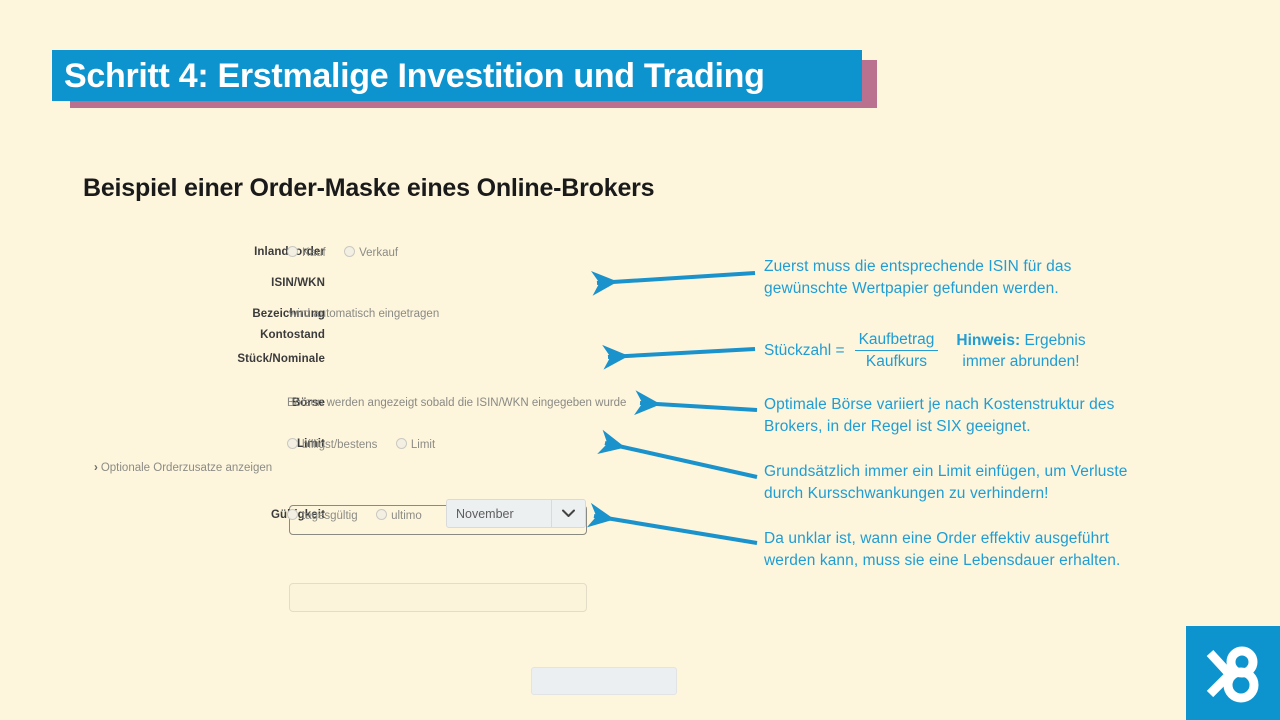 The height and width of the screenshot is (720, 1280). What do you see at coordinates (330, 516) in the screenshot?
I see `radio-tagesgueltig-label: tagesgültig` at bounding box center [330, 516].